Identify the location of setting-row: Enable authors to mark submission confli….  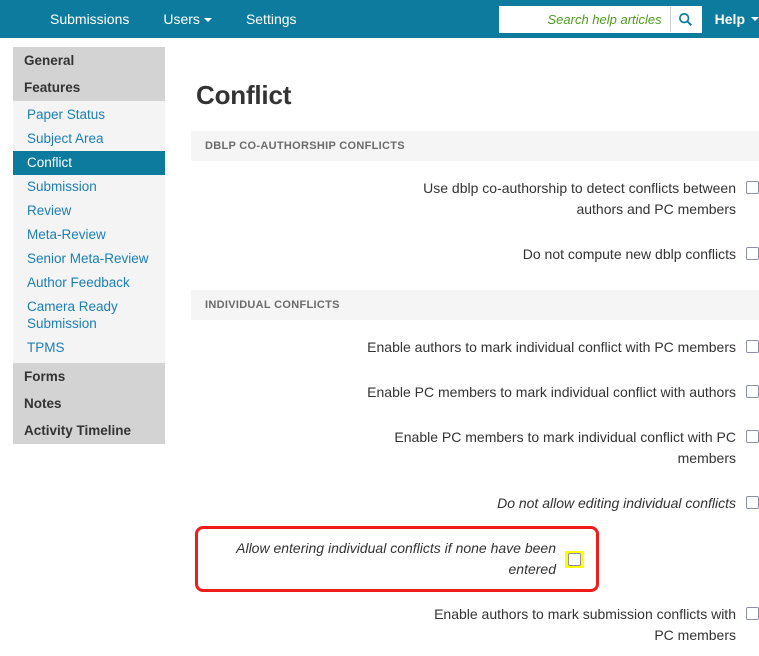
(475, 624).